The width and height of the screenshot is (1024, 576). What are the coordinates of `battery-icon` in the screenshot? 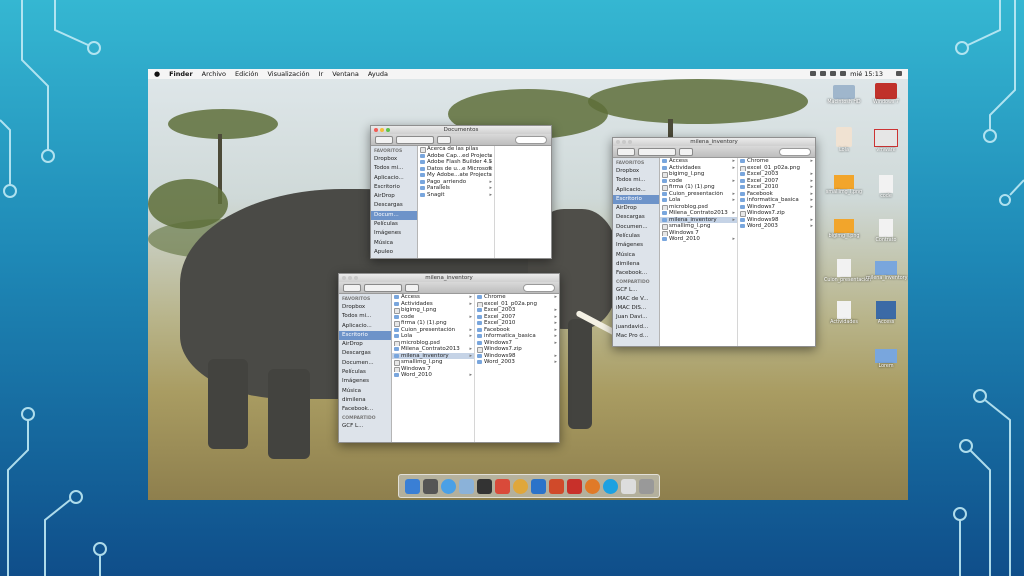 It's located at (843, 73).